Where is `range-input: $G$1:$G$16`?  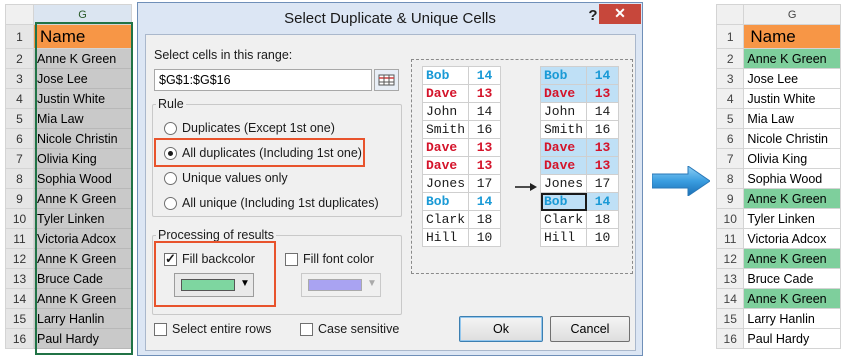 range-input: $G$1:$G$16 is located at coordinates (263, 80).